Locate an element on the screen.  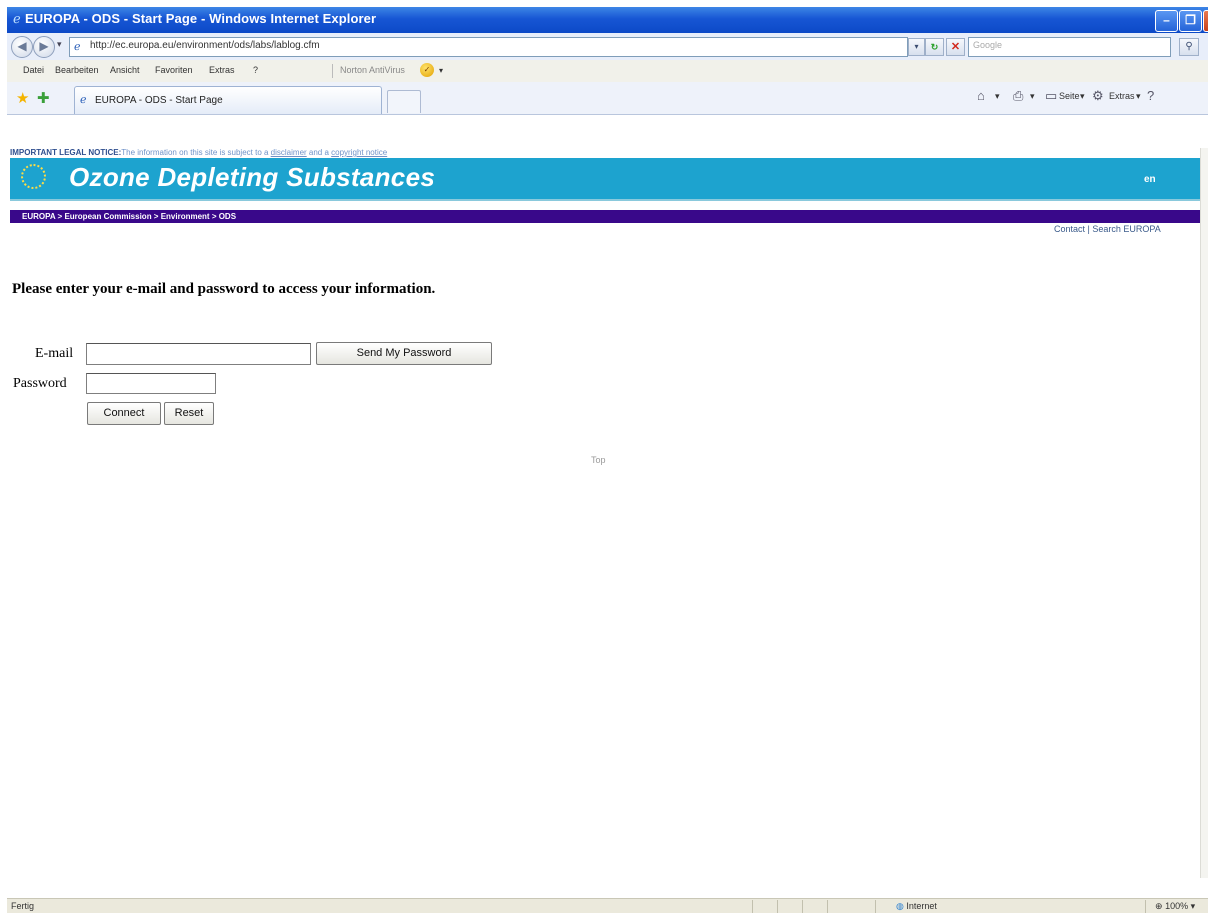
refresh-button: ↻ is located at coordinates (934, 47).